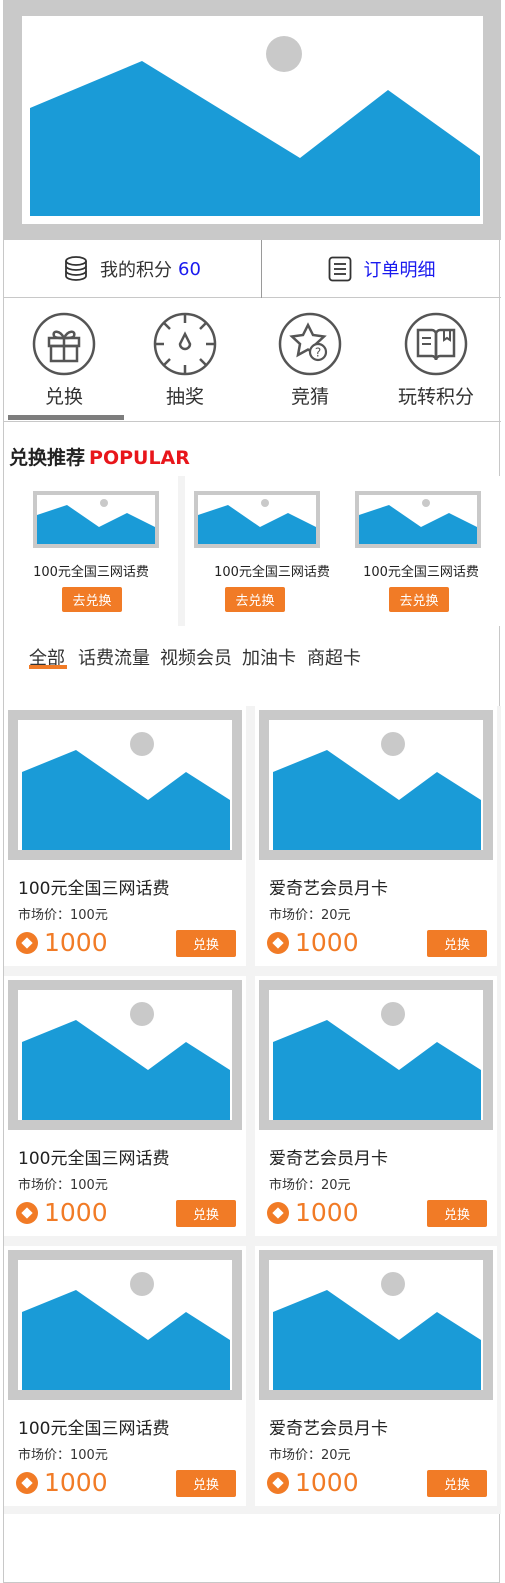 The height and width of the screenshot is (1583, 505). I want to click on tab-phone-data: 话费流量, so click(114, 657).